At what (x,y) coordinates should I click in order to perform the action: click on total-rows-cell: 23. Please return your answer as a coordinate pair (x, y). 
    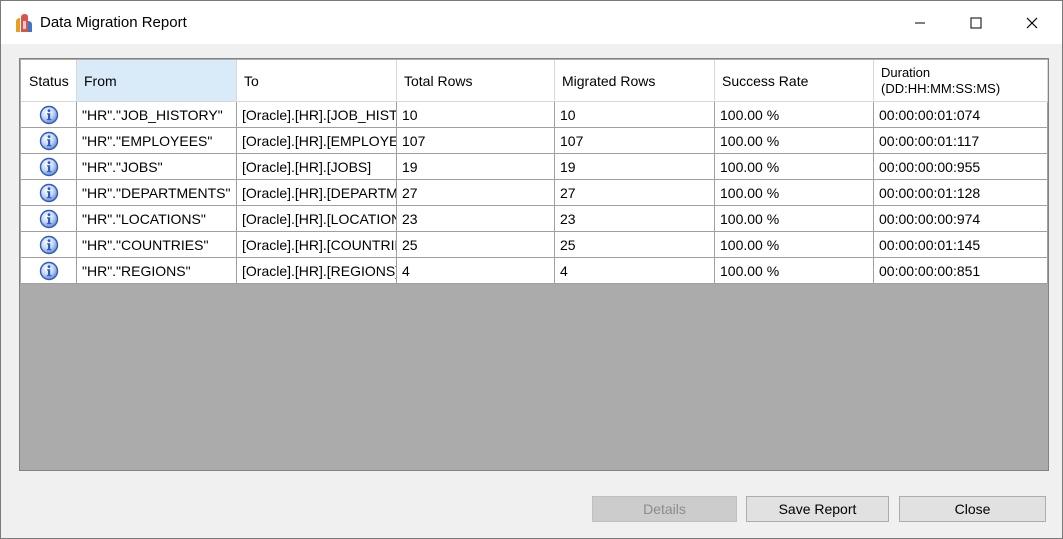
    Looking at the image, I should click on (476, 219).